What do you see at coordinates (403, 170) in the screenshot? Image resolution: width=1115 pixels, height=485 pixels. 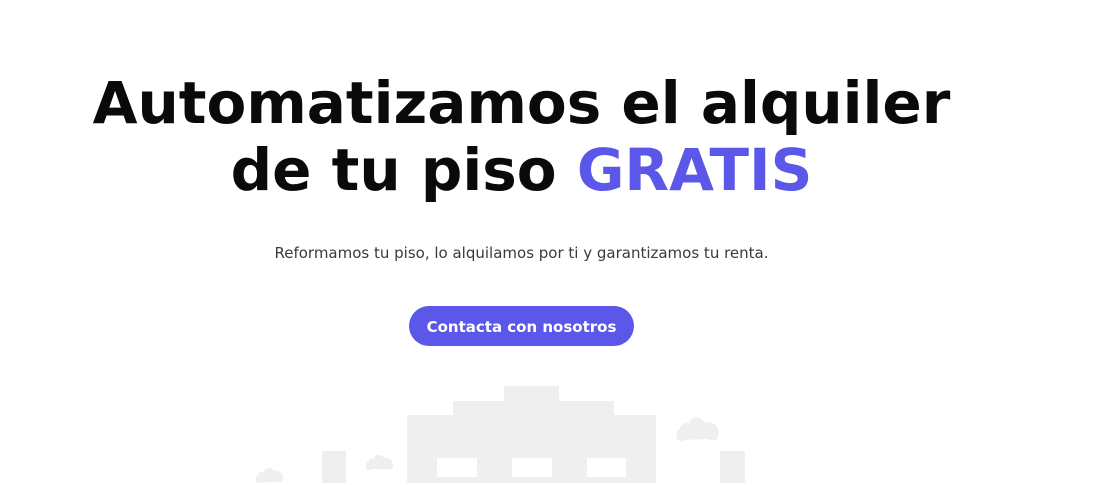 I see `title-line-2: de tu piso` at bounding box center [403, 170].